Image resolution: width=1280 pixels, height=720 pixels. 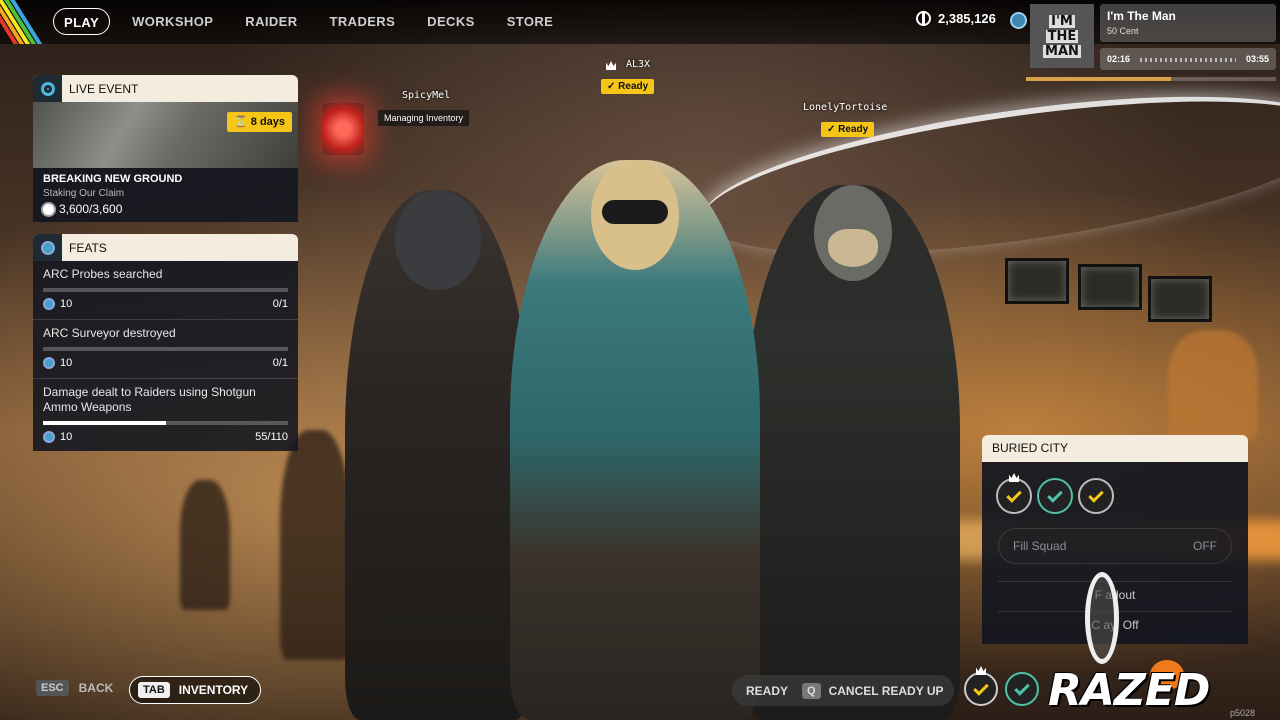 I want to click on event-subtitle: Staking Our Claim, so click(x=84, y=193).